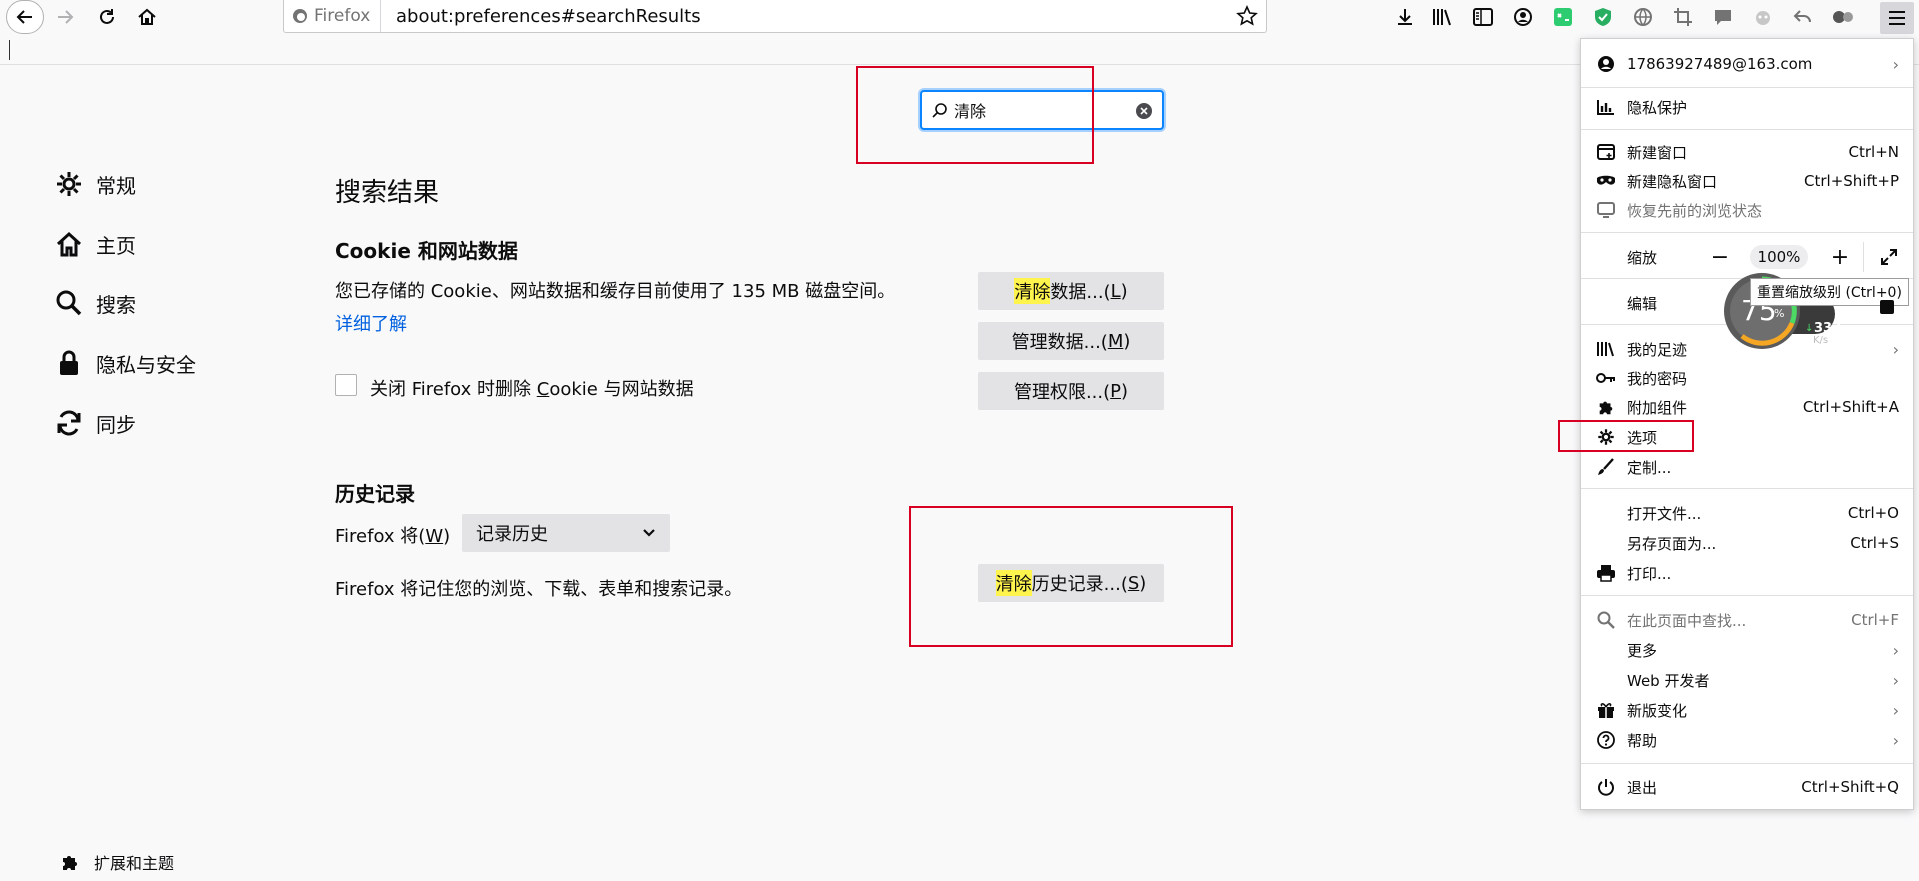 The height and width of the screenshot is (881, 1919). What do you see at coordinates (1747, 740) in the screenshot?
I see `menu-help: 帮助 ›` at bounding box center [1747, 740].